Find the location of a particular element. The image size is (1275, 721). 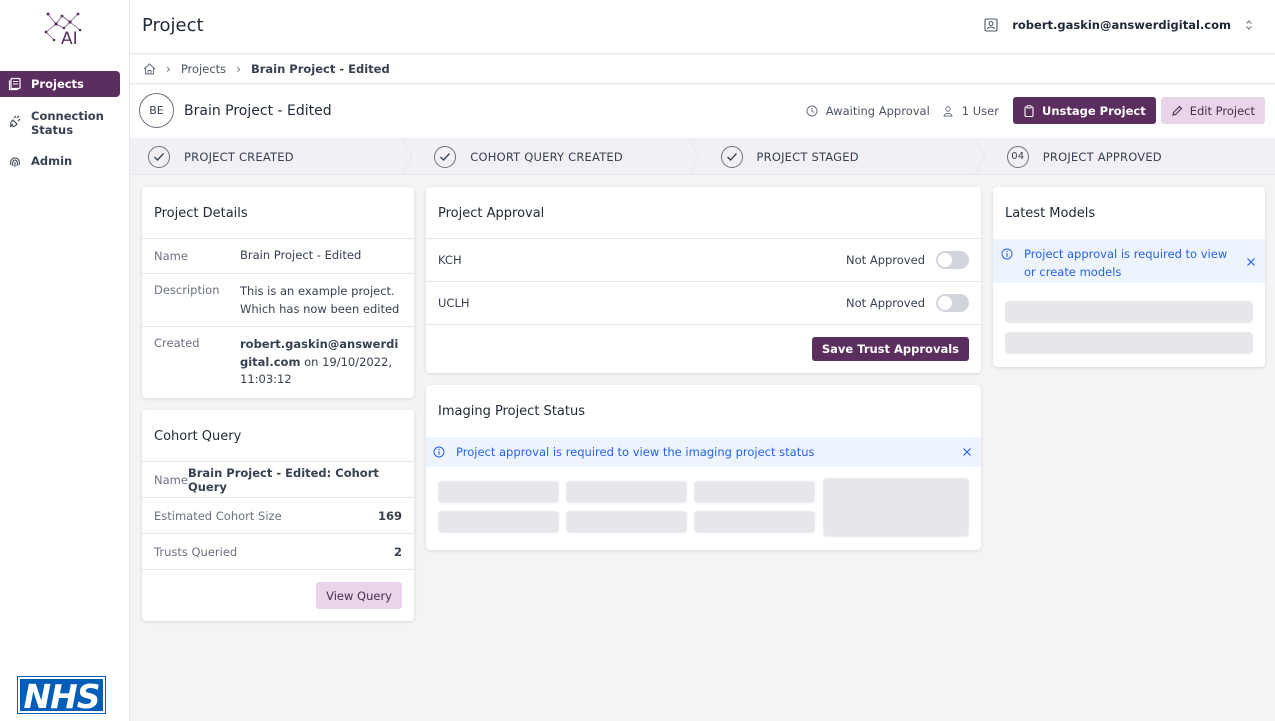

breadcrumb-current: Brain Project - Edited is located at coordinates (320, 69).